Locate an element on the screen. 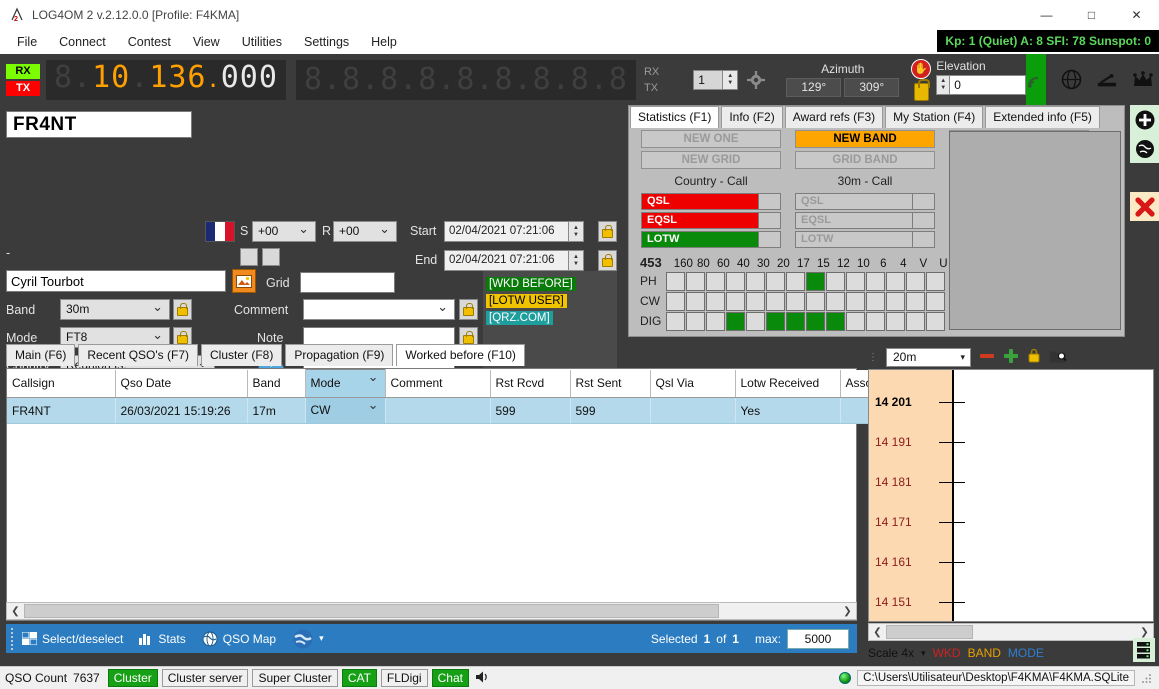 The height and width of the screenshot is (689, 1159). rotor-lock-icon is located at coordinates (921, 89).